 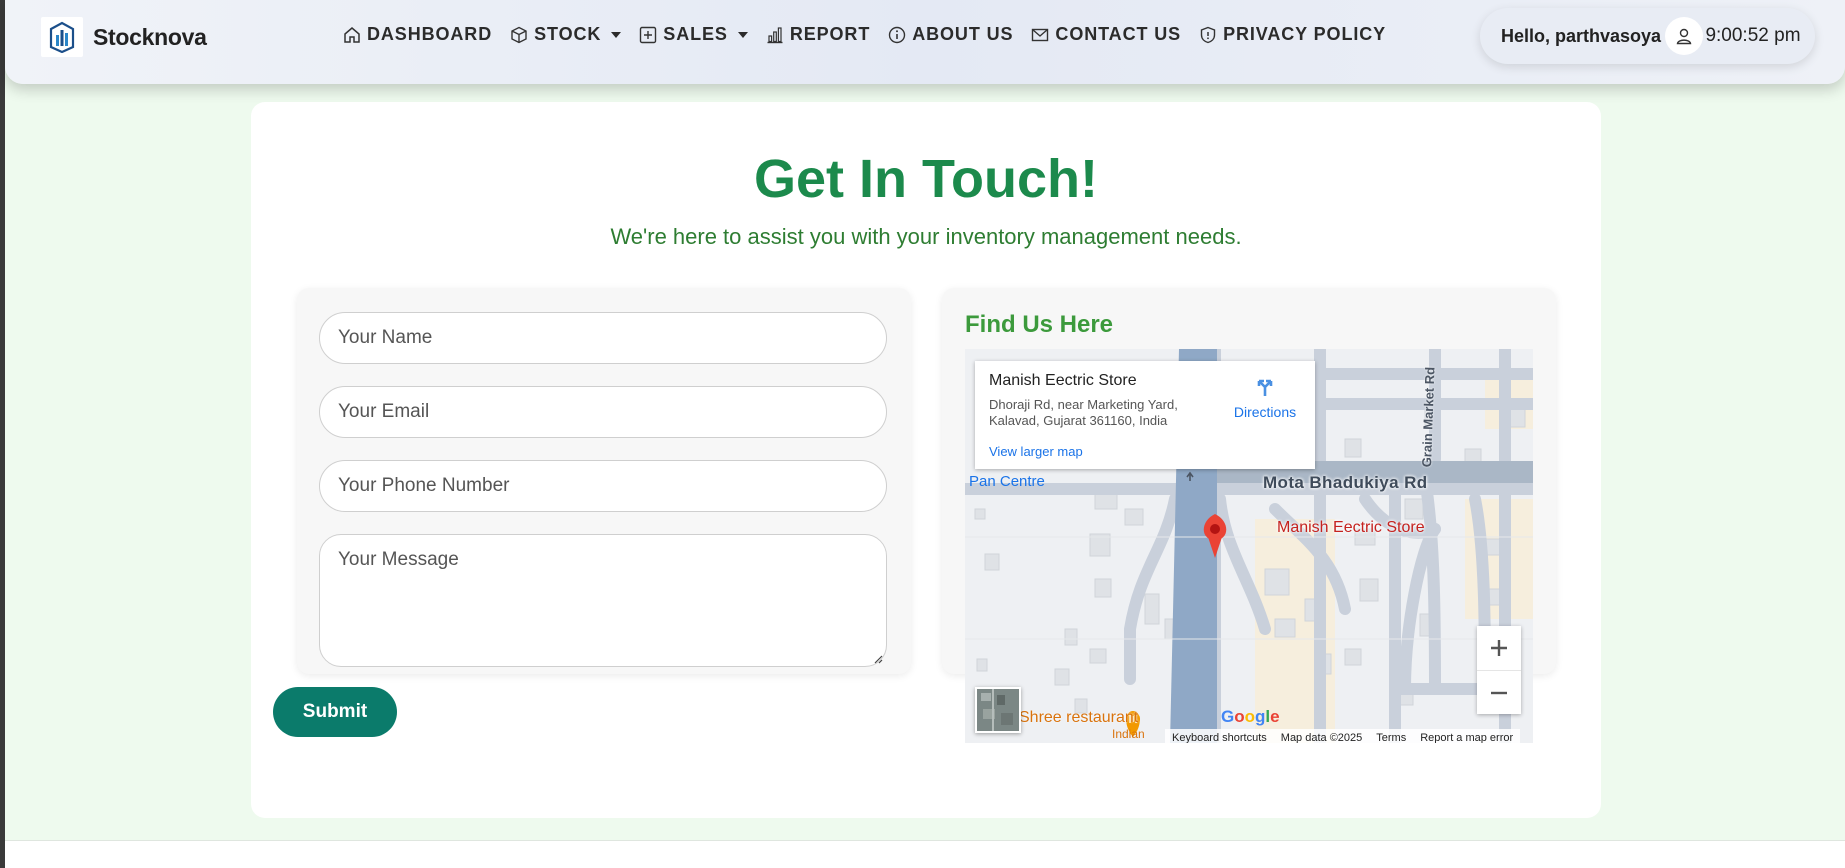 I want to click on map-label-pan-centre: Pan Centre, so click(x=1007, y=481).